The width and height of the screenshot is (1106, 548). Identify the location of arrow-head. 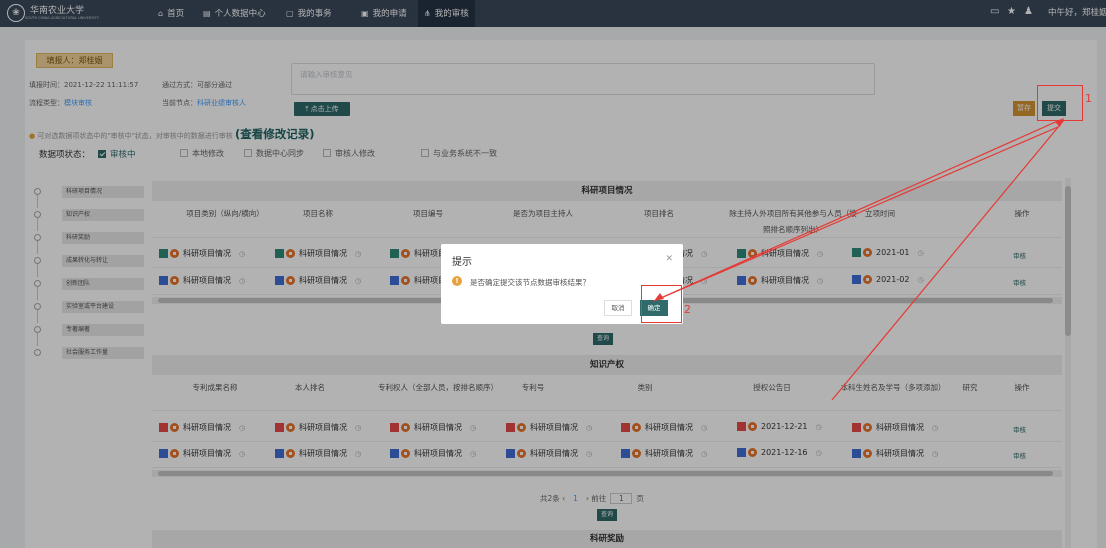
(659, 297).